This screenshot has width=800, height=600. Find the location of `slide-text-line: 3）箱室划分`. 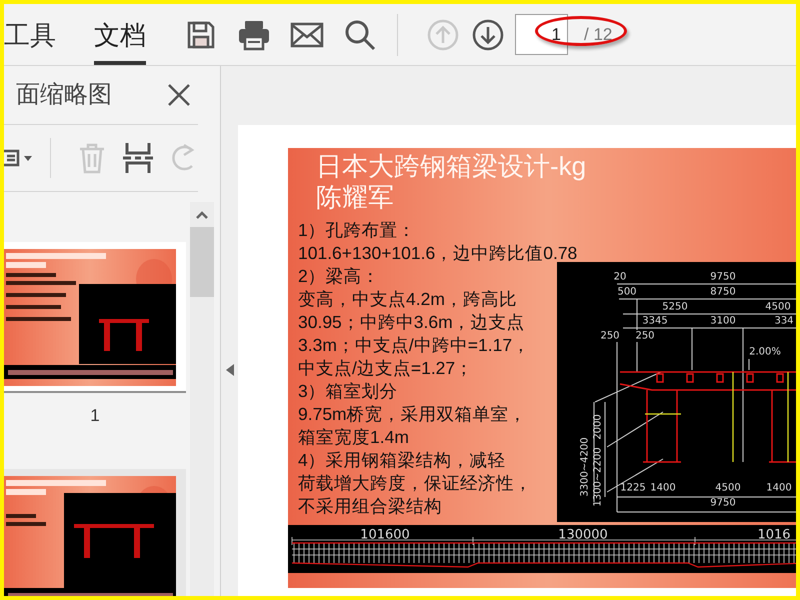

slide-text-line: 3）箱室划分 is located at coordinates (348, 391).